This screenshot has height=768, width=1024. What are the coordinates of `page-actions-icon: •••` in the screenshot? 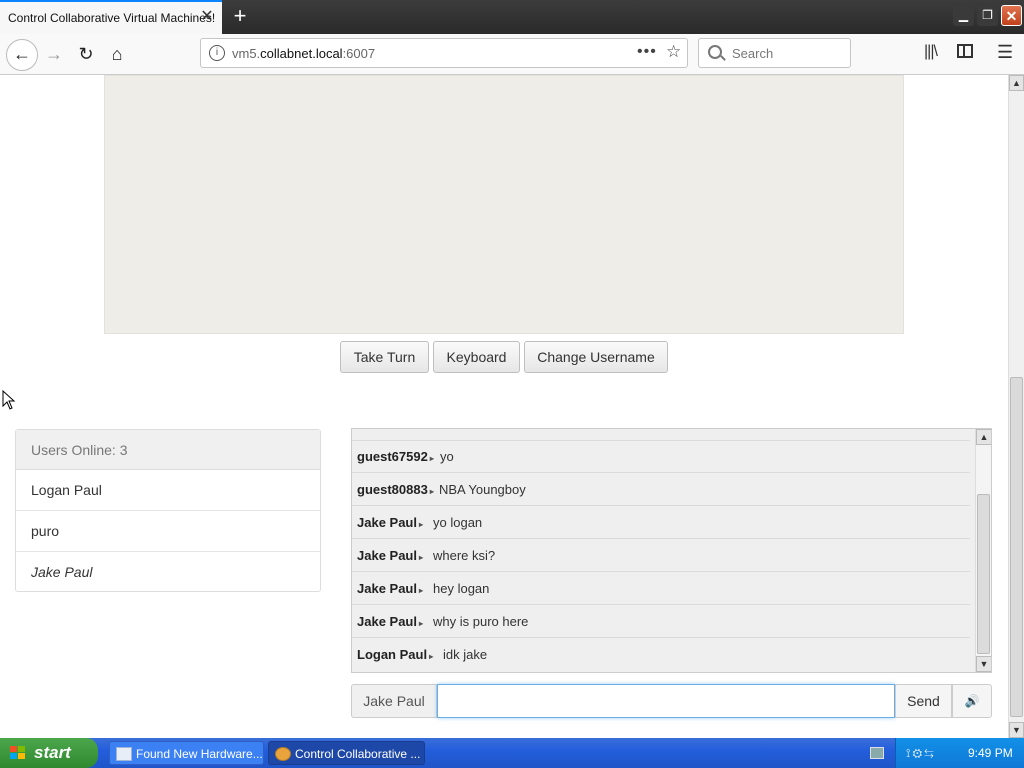 It's located at (647, 52).